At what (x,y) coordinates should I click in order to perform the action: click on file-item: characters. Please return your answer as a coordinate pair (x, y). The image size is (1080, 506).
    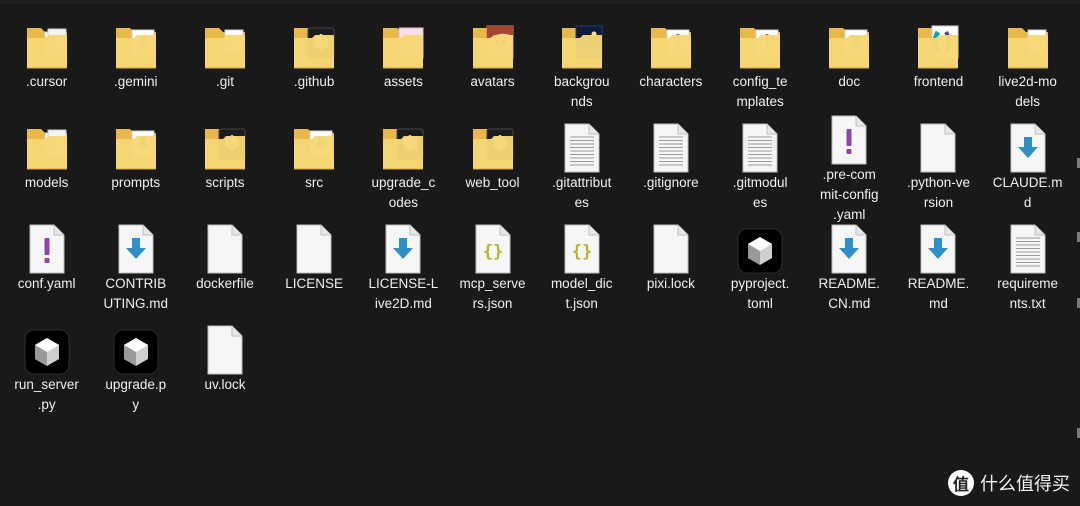
    Looking at the image, I should click on (670, 64).